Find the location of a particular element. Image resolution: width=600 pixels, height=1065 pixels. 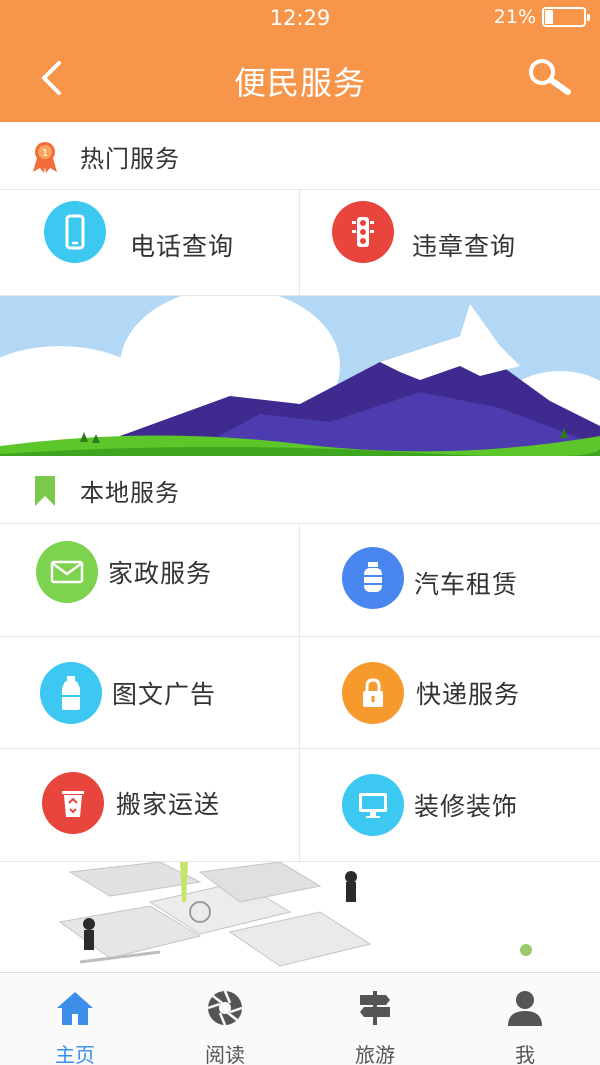

service-car-rental: 汽车租赁 is located at coordinates (450, 580).